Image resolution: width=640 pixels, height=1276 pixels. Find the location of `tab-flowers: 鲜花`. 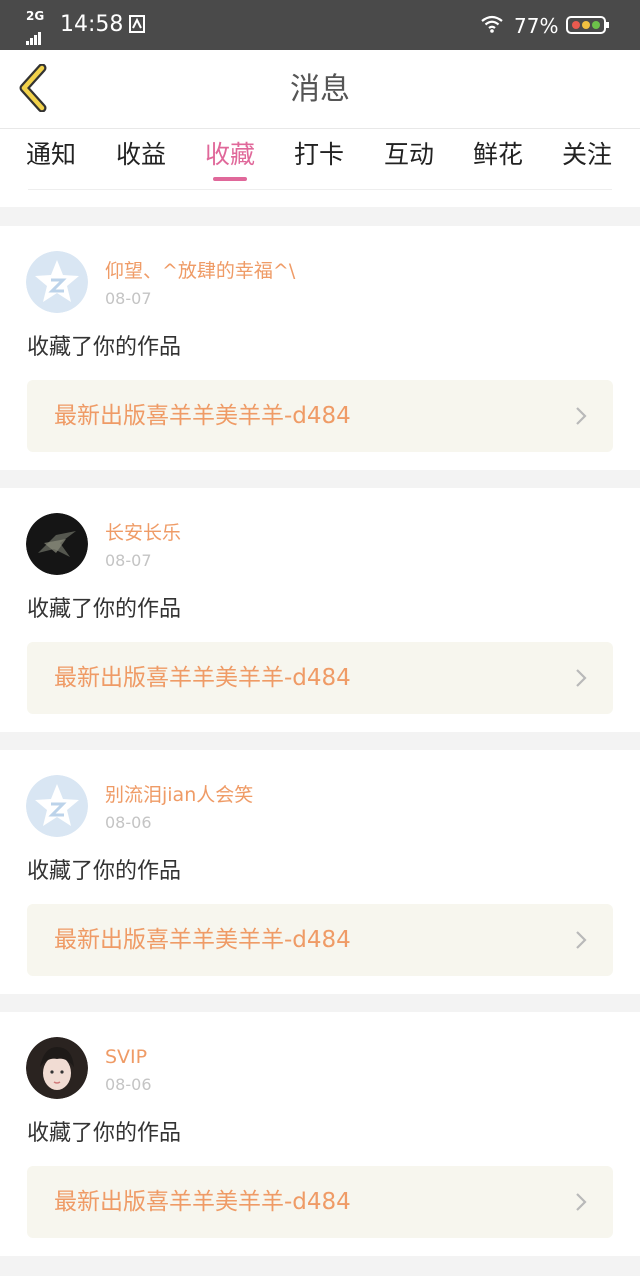

tab-flowers: 鲜花 is located at coordinates (498, 155).